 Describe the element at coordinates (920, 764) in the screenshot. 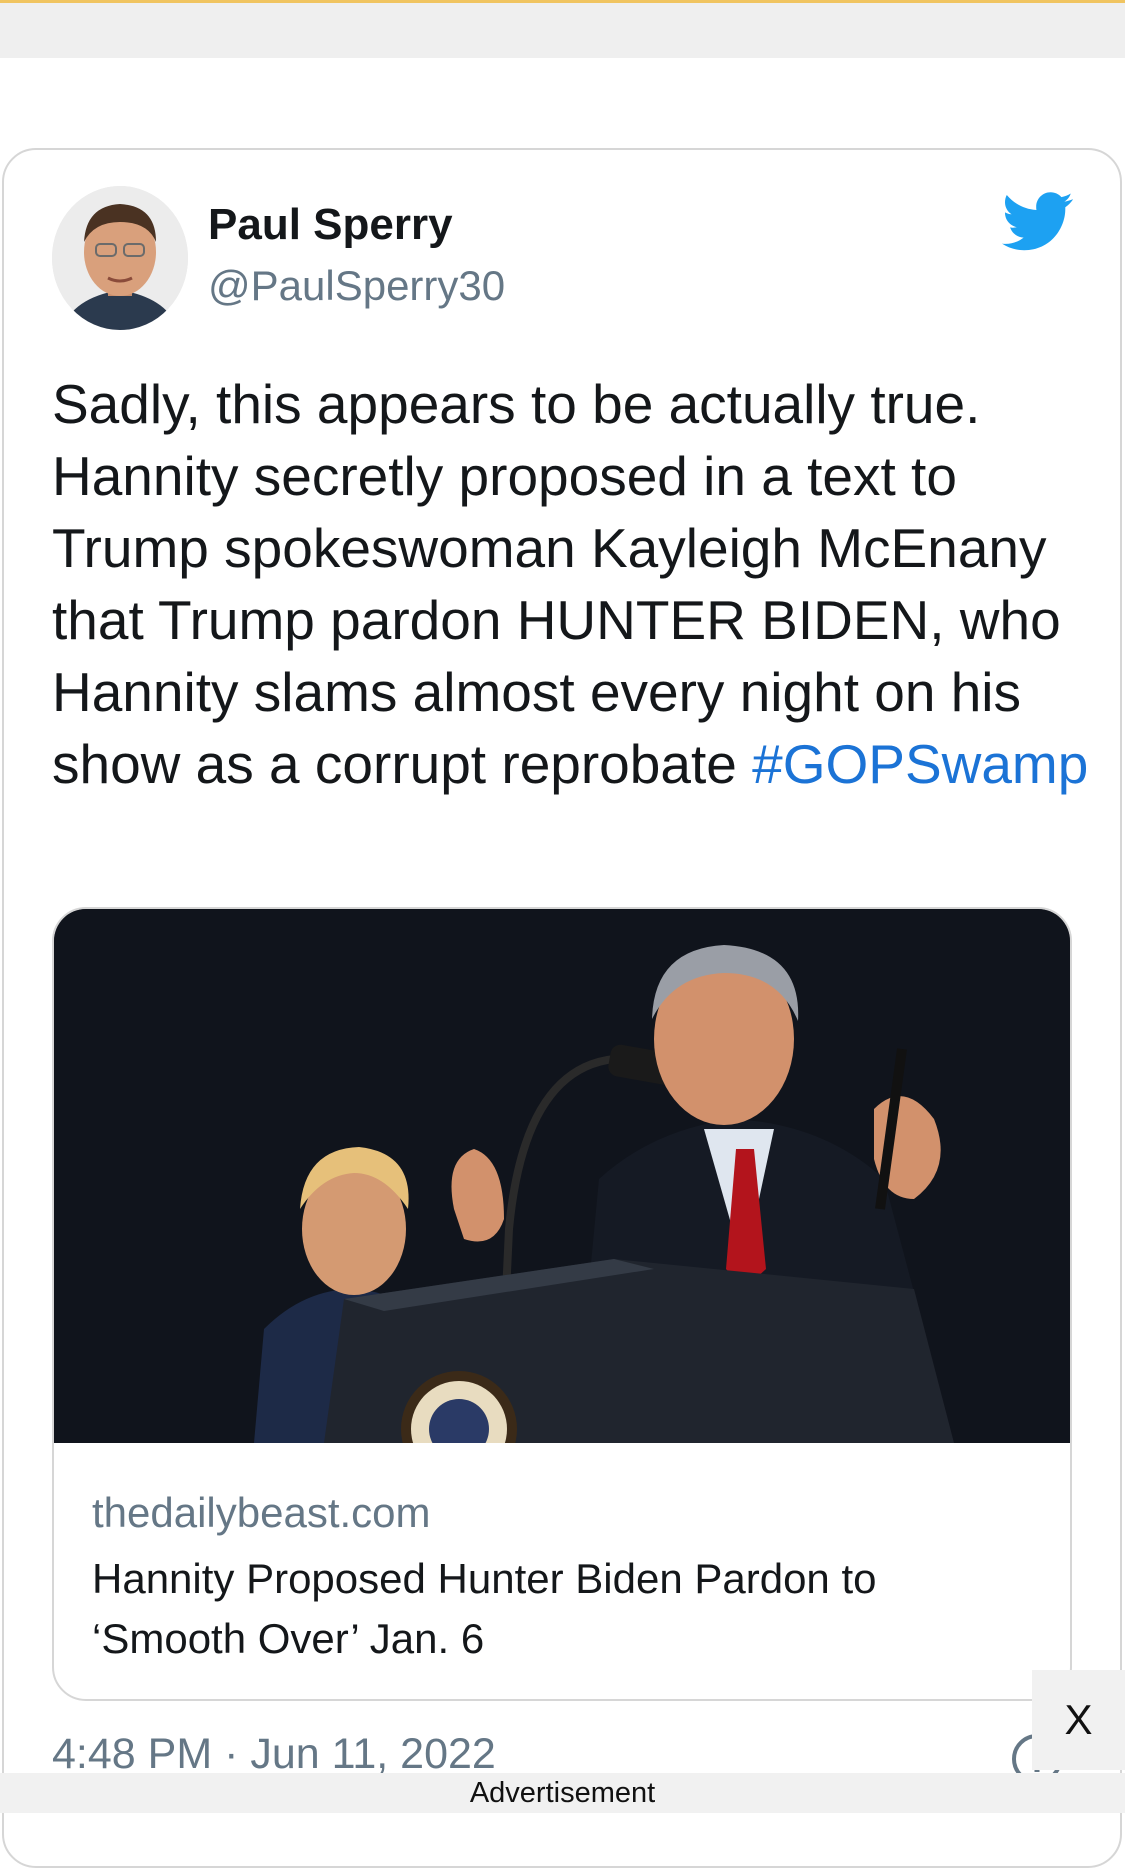

I see `hashtag-link: #GOPSwamp` at that location.